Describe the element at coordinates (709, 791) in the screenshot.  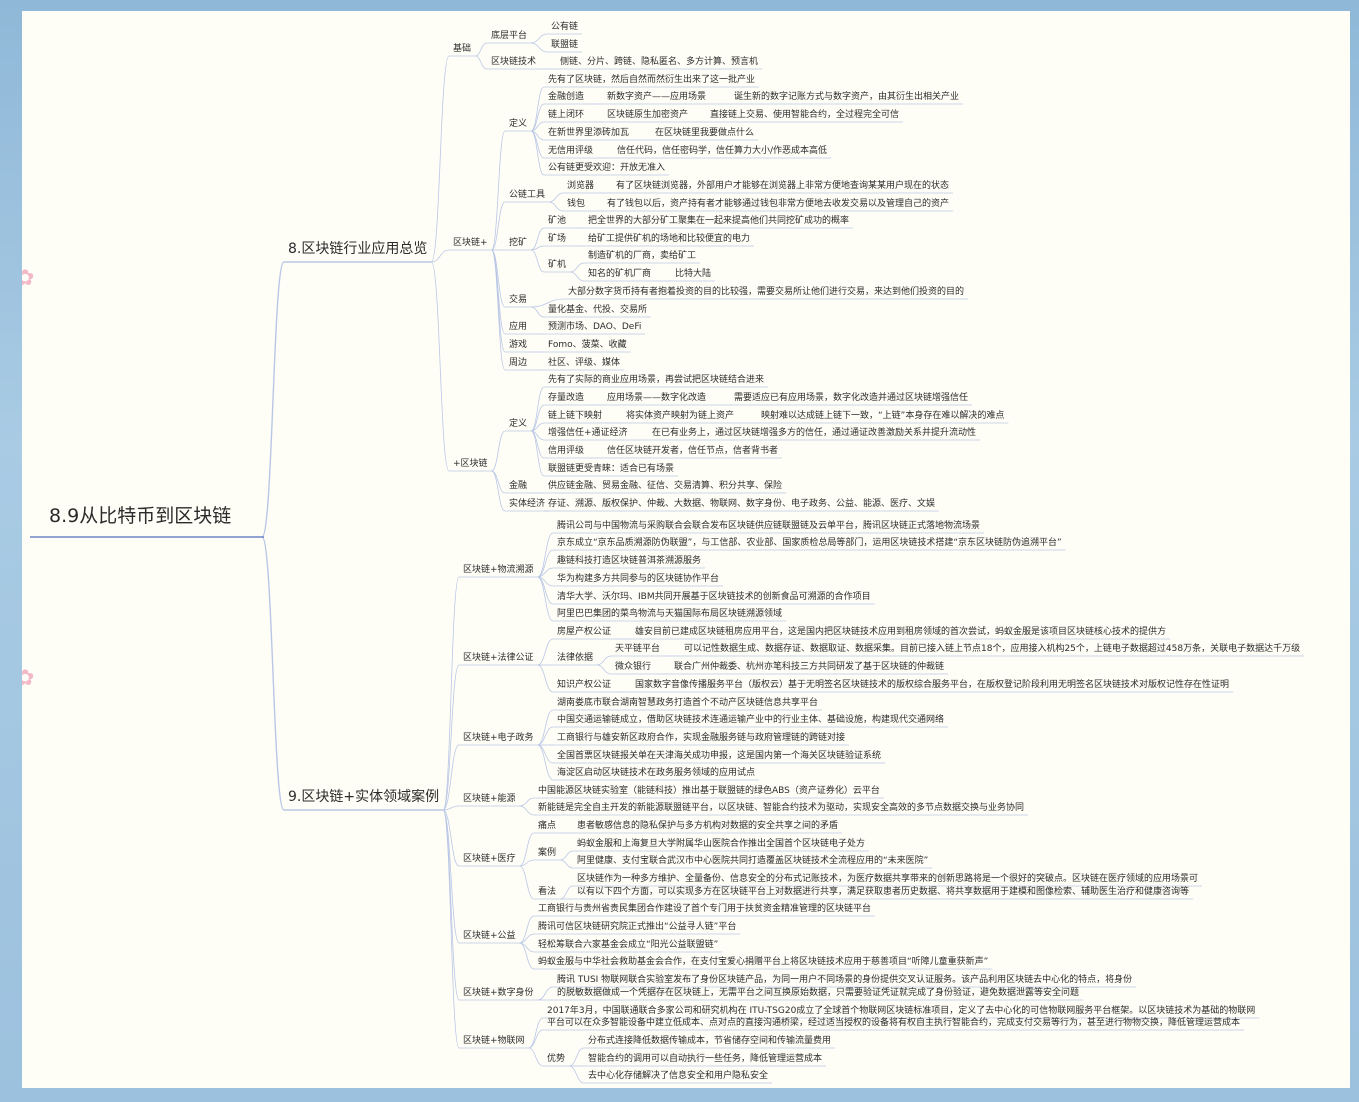
I see `topic-node: 中国能源区块链实验室（能链科技）推出基于联盟链的绿色ABS（资产证券化）云平台` at that location.